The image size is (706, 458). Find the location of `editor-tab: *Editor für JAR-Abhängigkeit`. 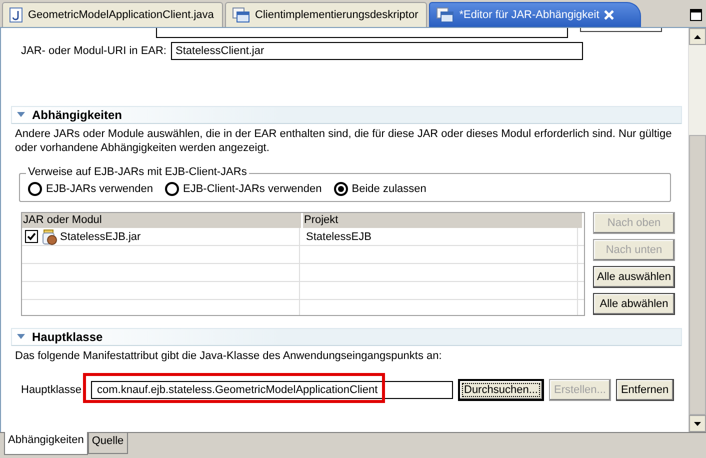

editor-tab: *Editor für JAR-Abhängigkeit is located at coordinates (535, 14).